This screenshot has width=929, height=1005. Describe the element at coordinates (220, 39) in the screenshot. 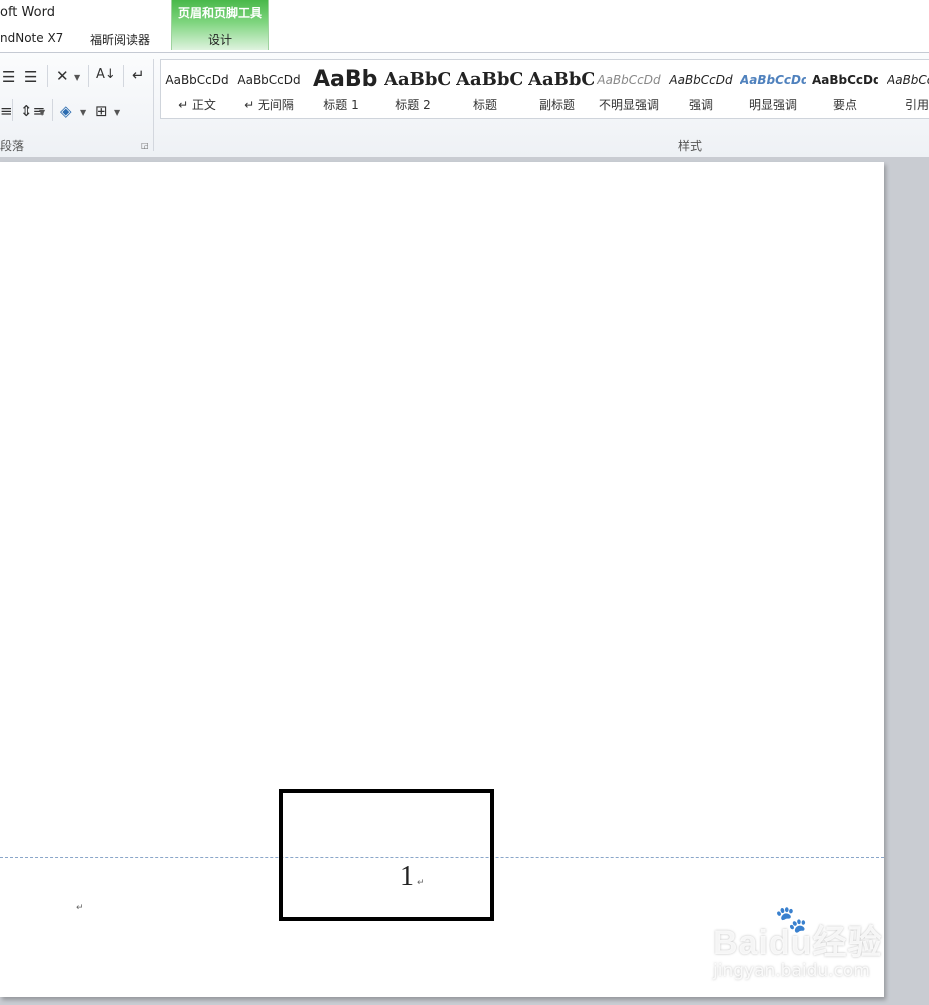

I see `tab-design: 设计` at that location.